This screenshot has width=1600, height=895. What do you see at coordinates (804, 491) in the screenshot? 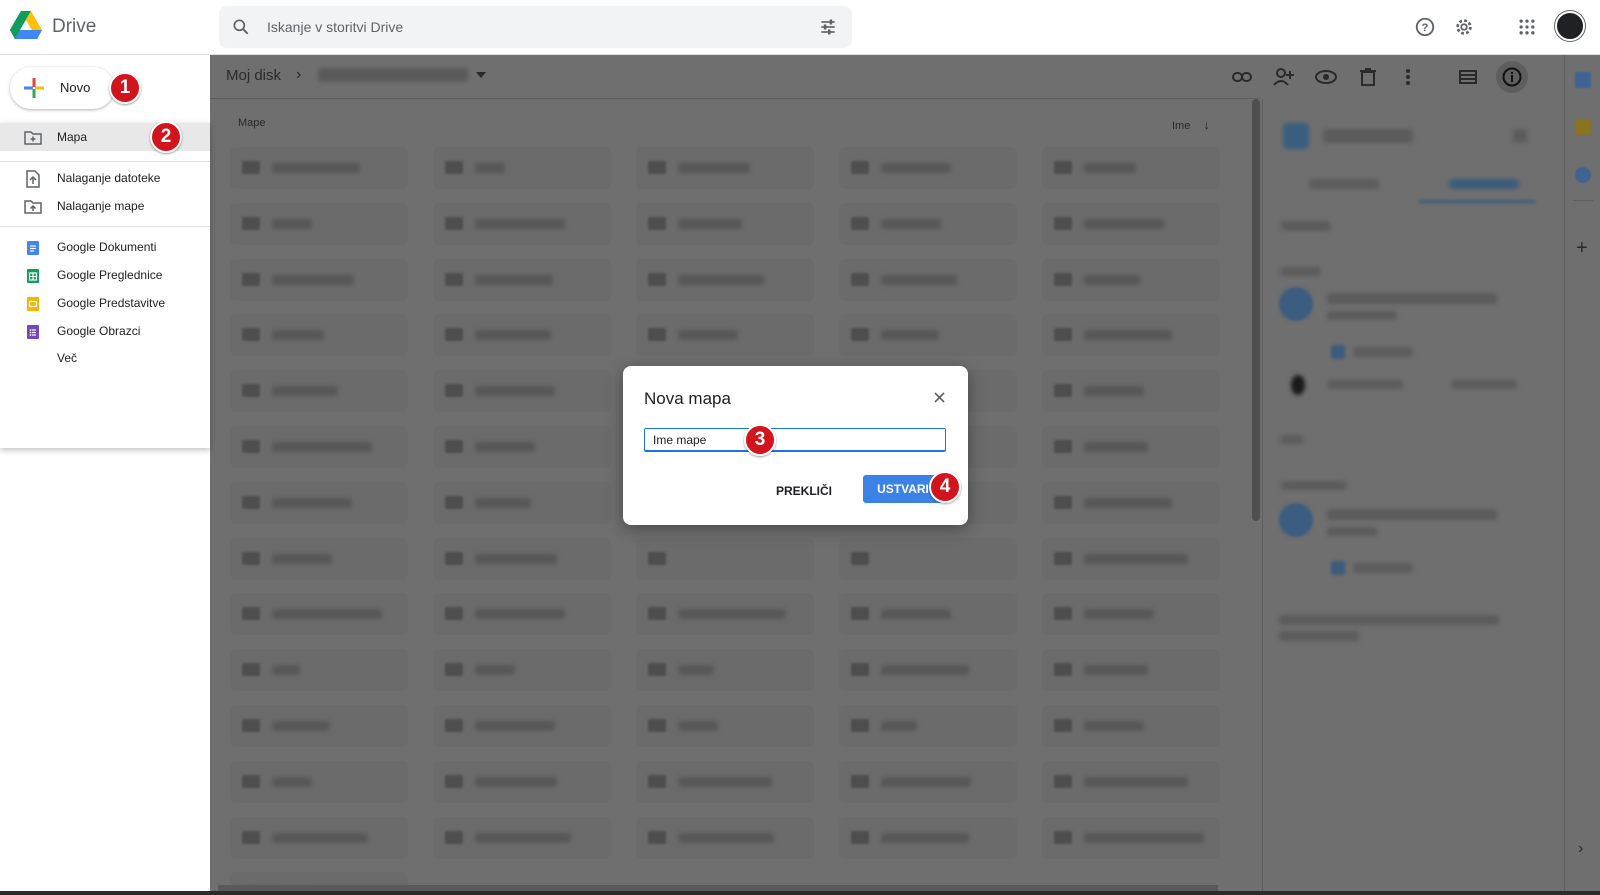
I see `cancel-button: PREKLIČI` at bounding box center [804, 491].